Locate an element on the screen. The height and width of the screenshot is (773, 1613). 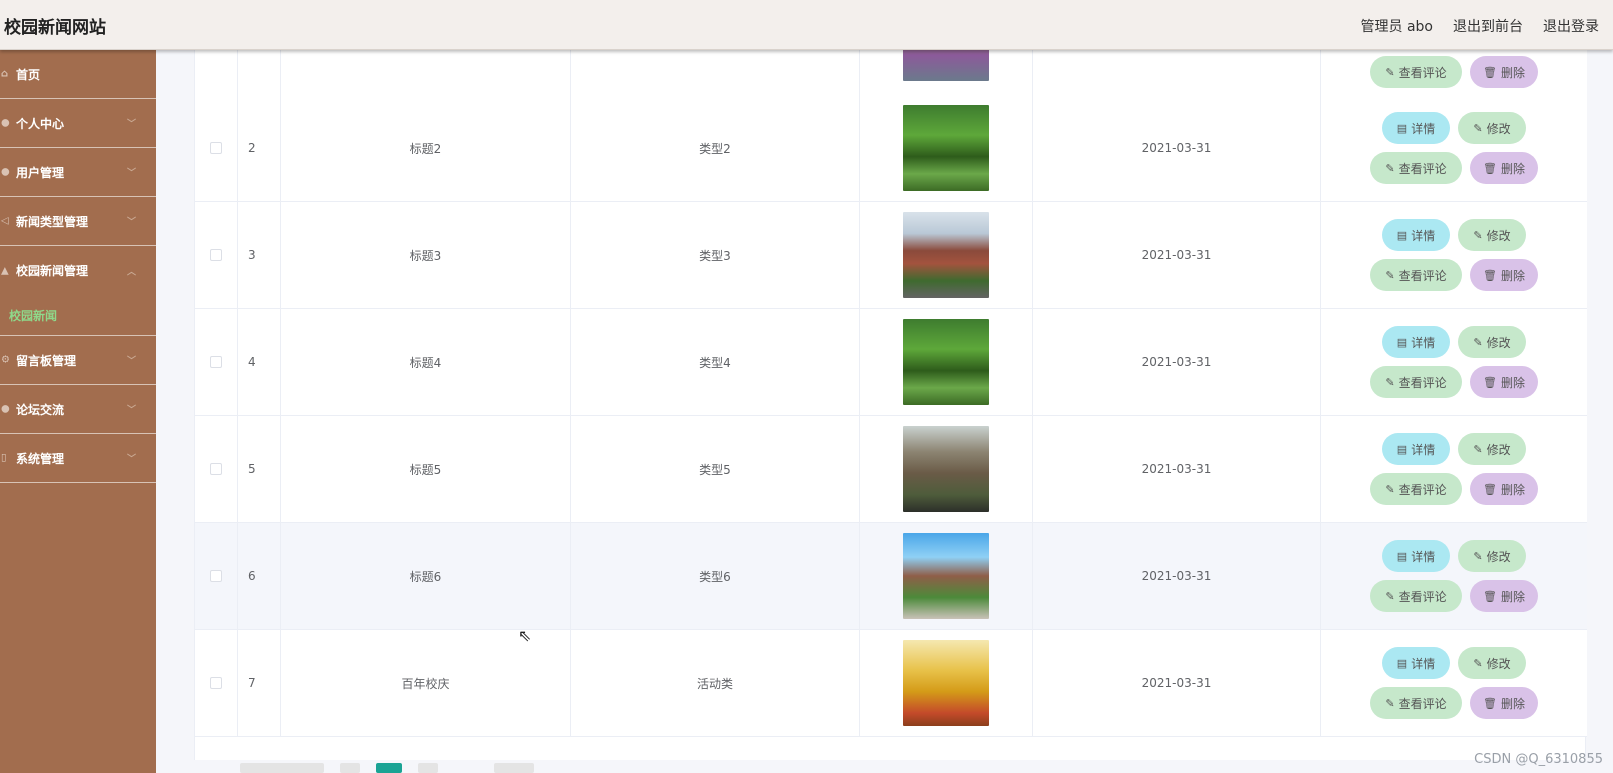
users-icon: ● is located at coordinates (5, 172).